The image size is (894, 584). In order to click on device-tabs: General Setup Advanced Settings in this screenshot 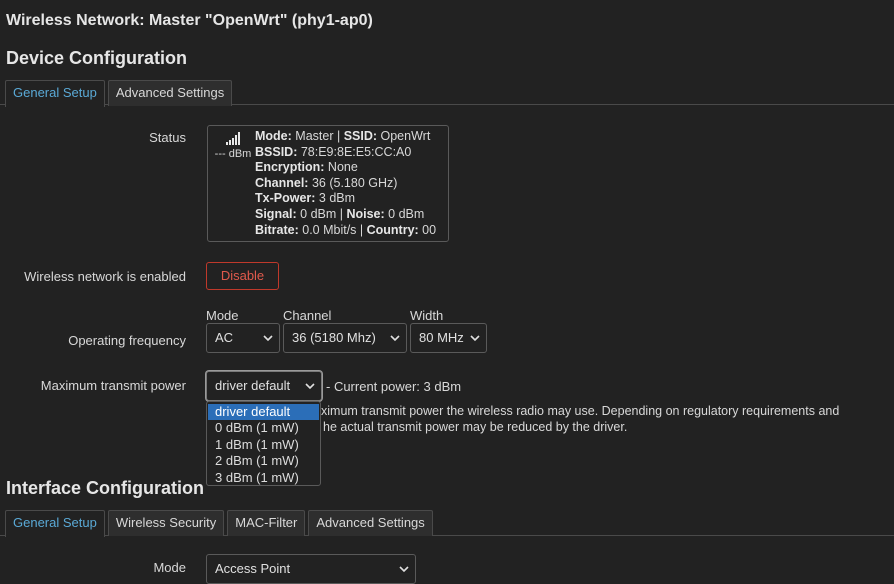, I will do `click(119, 93)`.